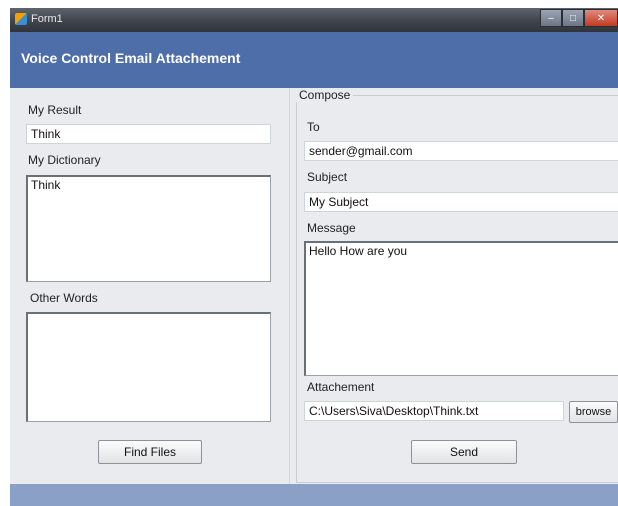  Describe the element at coordinates (55, 110) in the screenshot. I see `my-result-label: My Result` at that location.